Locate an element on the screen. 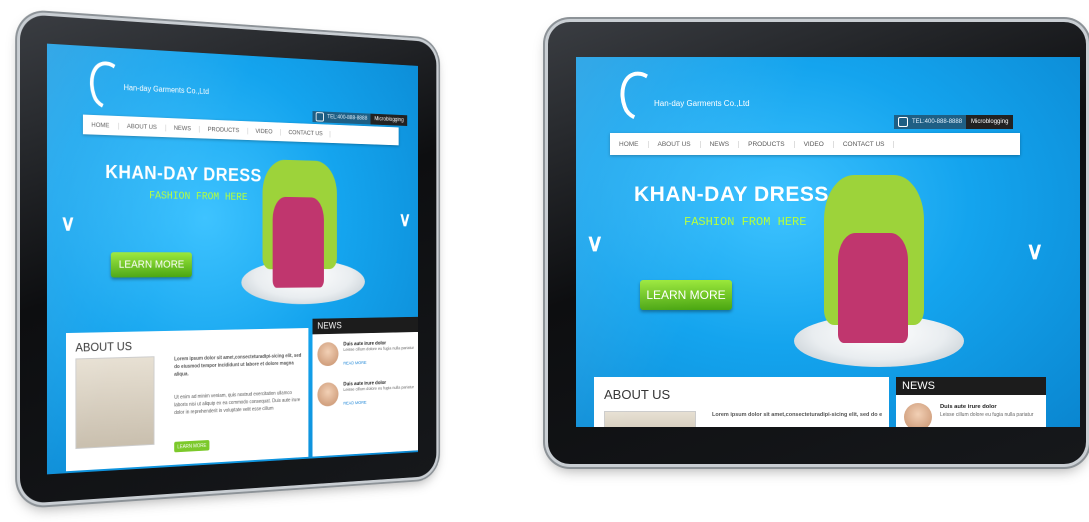 The height and width of the screenshot is (522, 1089). news-item-2-read-more: READ MORE is located at coordinates (354, 404).